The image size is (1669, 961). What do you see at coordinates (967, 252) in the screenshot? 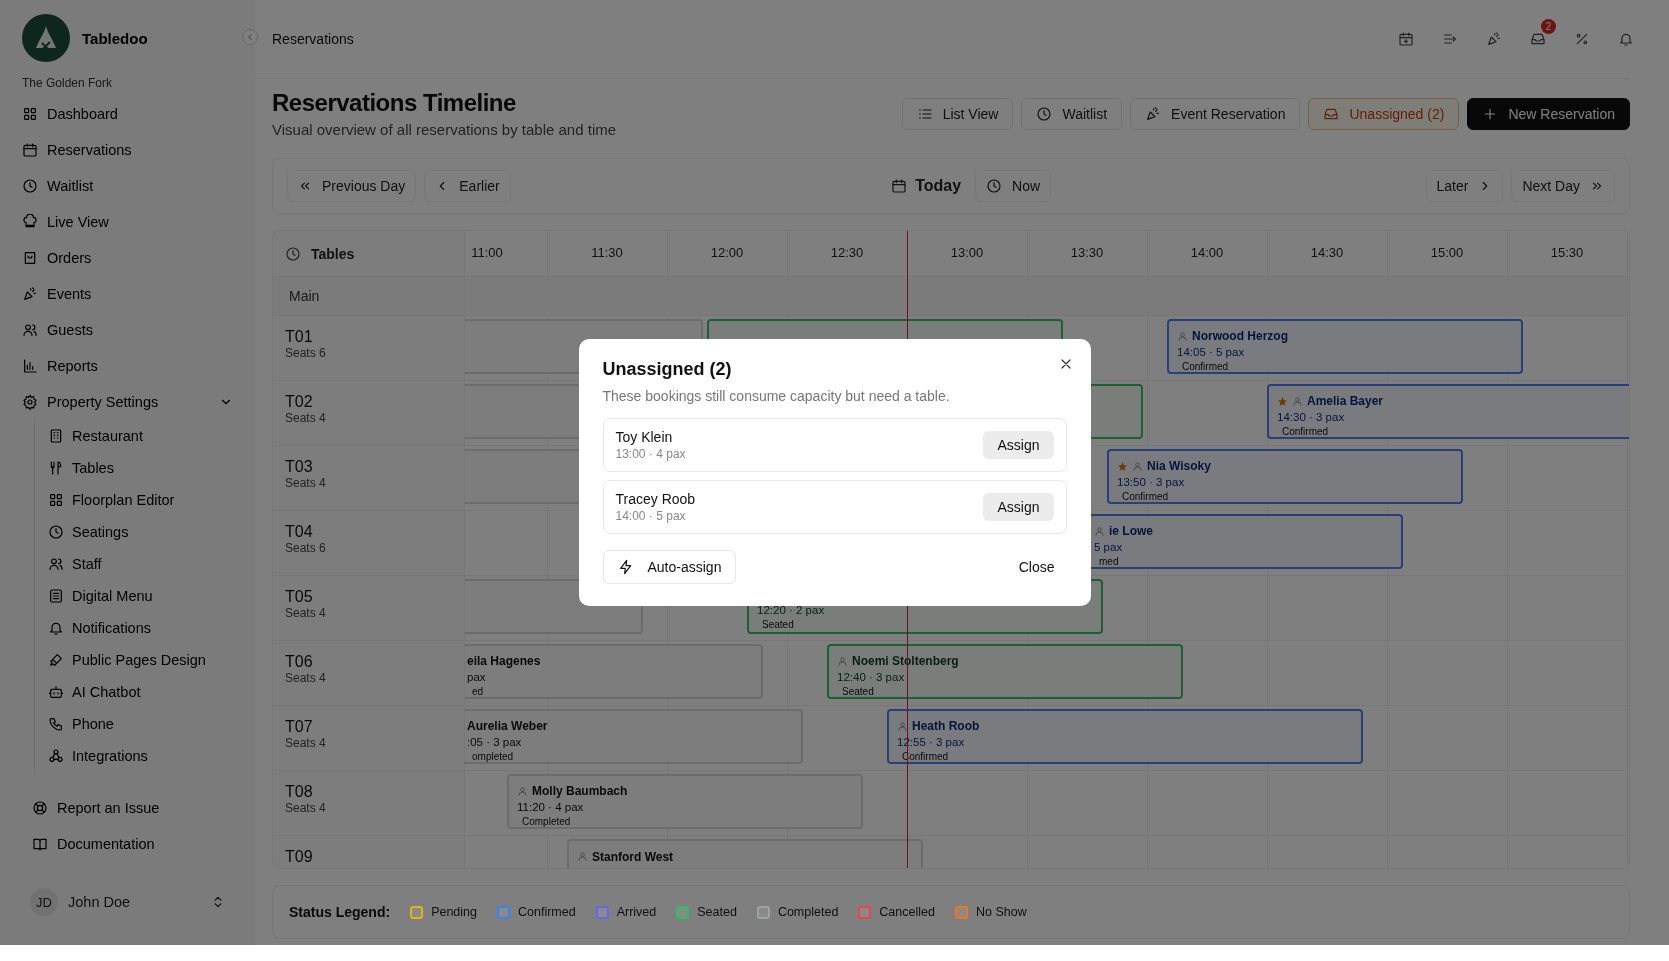
I see `time-label: 13:00` at bounding box center [967, 252].